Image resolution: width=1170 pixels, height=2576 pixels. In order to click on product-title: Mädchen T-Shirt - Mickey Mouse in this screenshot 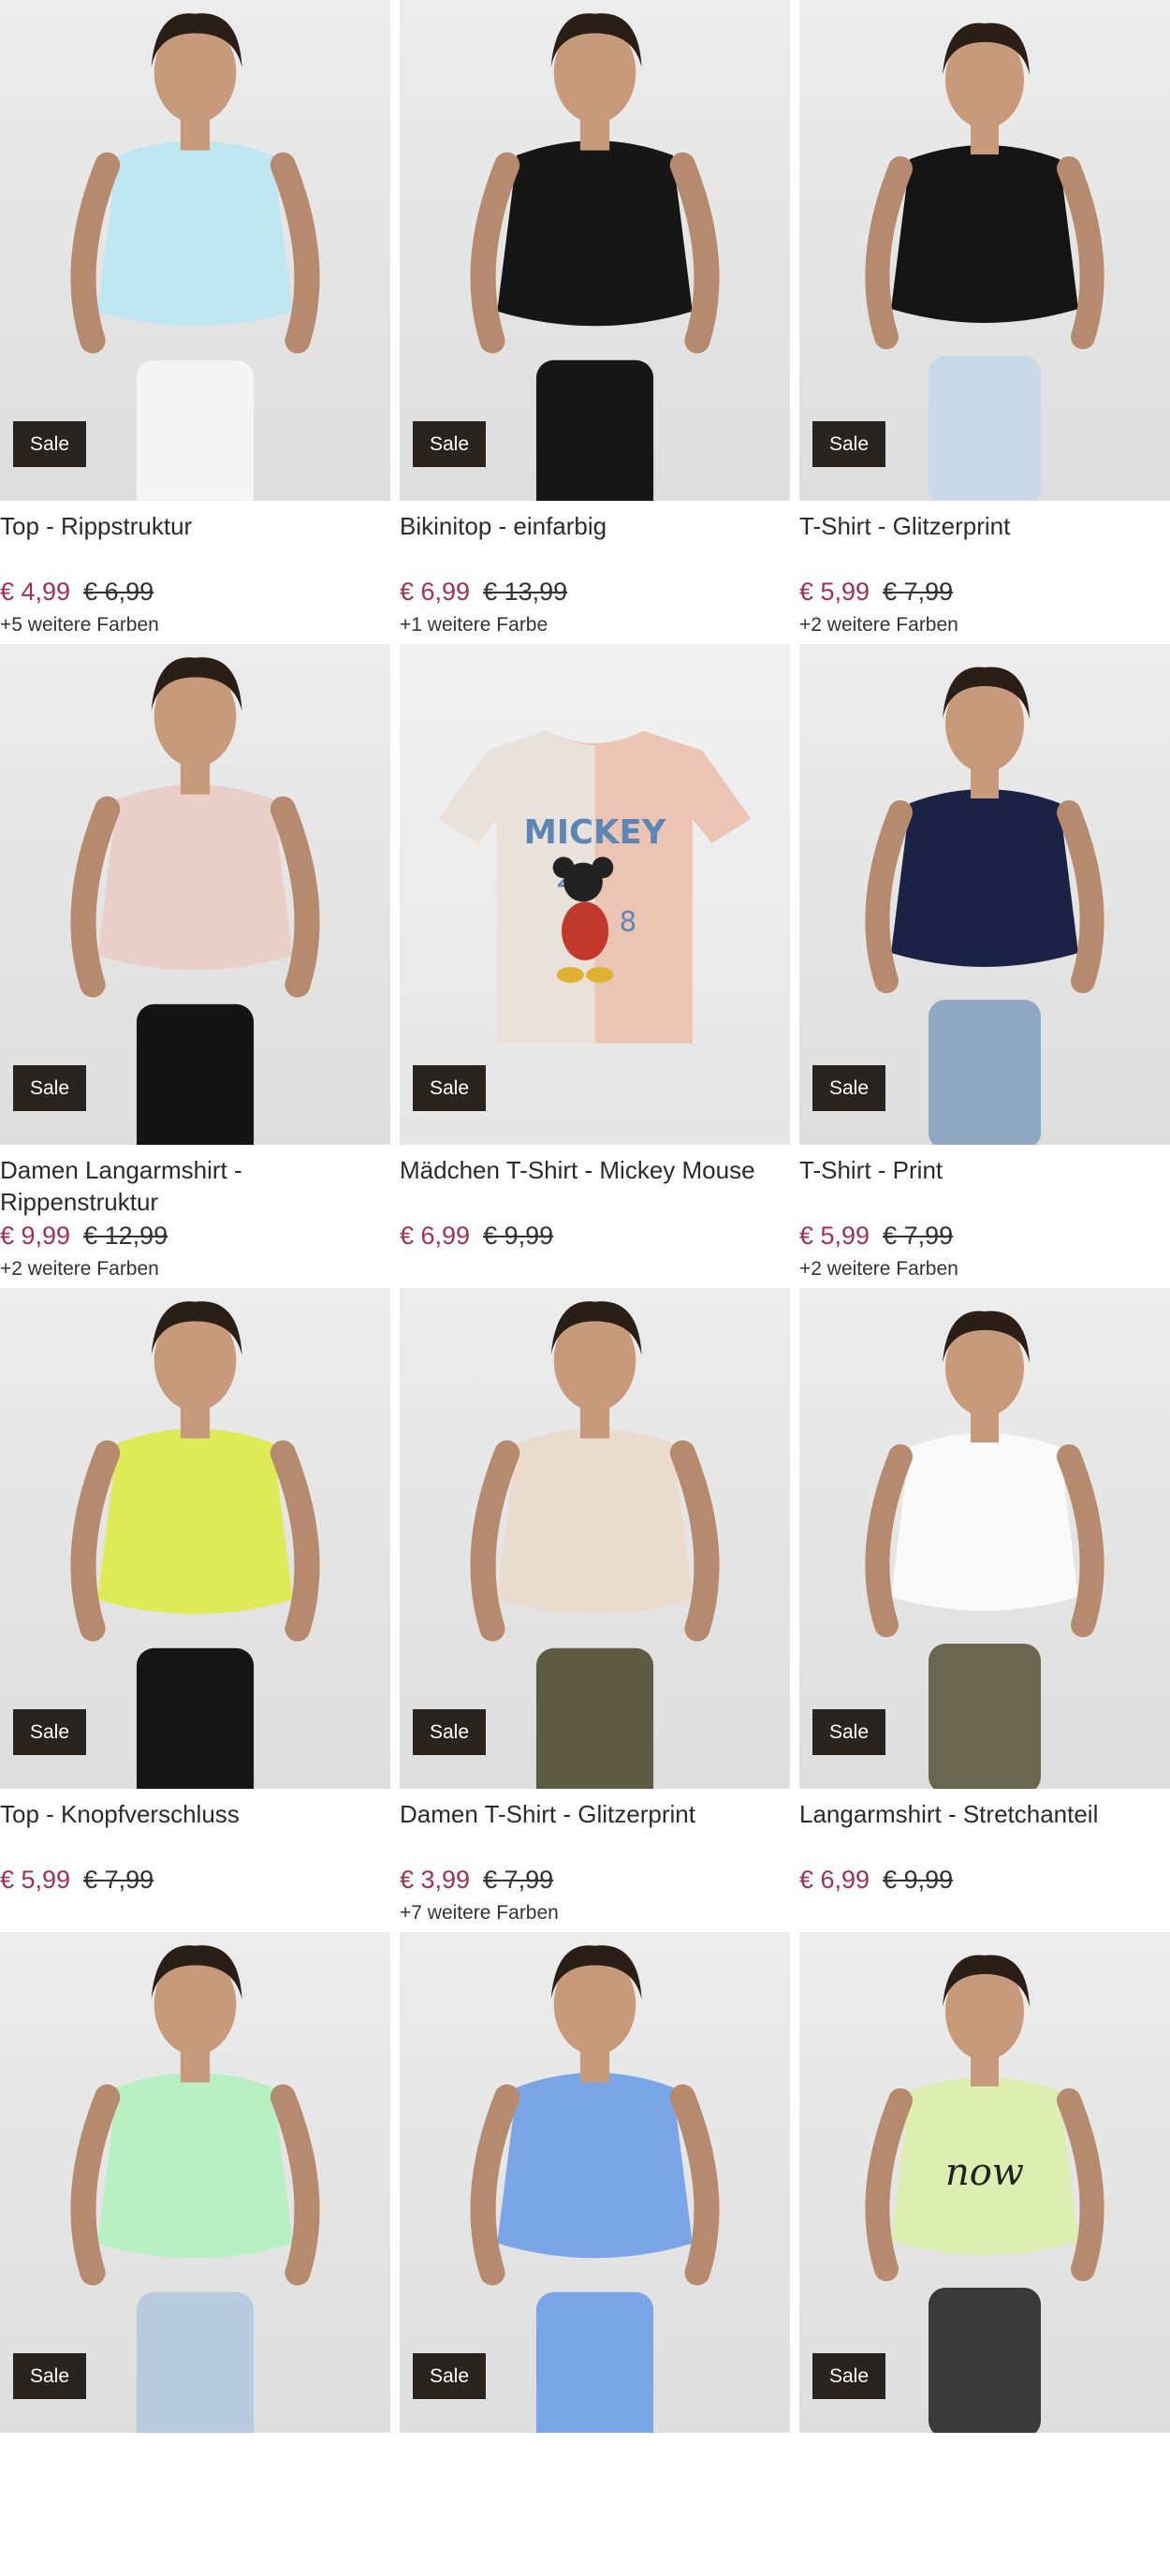, I will do `click(595, 1186)`.